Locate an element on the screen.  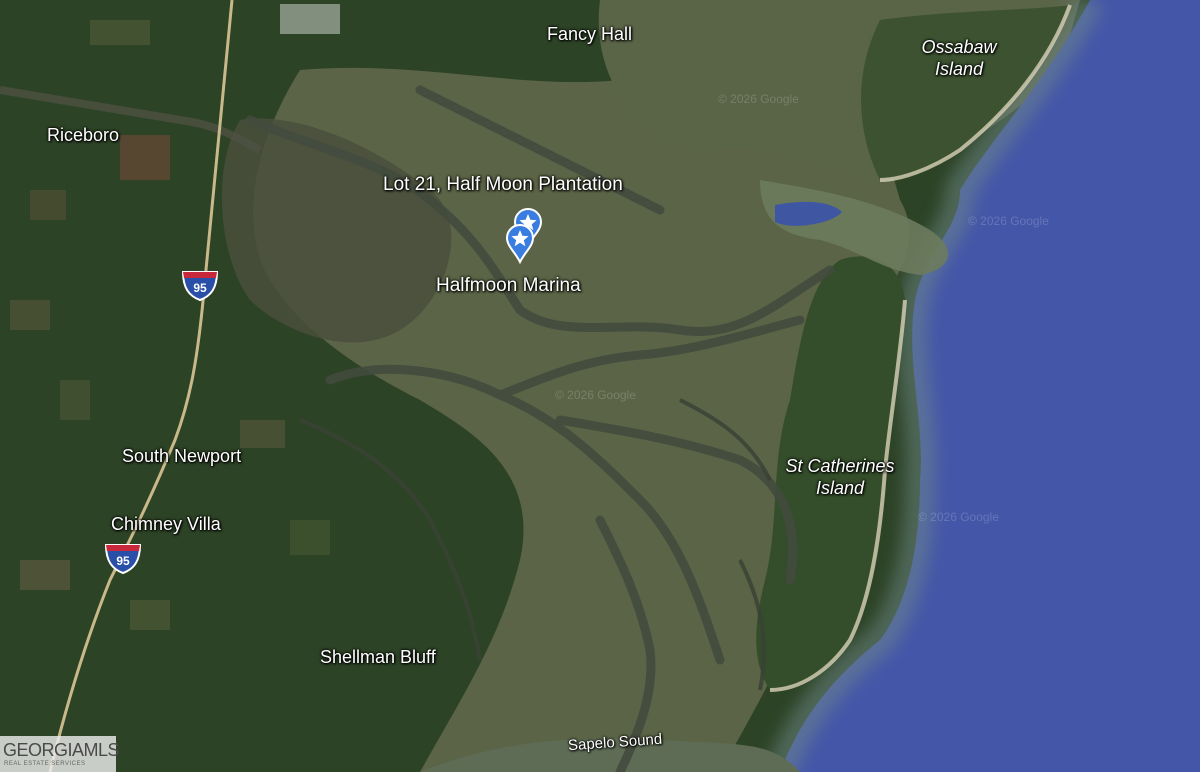
star-pin-icon is located at coordinates (520, 244).